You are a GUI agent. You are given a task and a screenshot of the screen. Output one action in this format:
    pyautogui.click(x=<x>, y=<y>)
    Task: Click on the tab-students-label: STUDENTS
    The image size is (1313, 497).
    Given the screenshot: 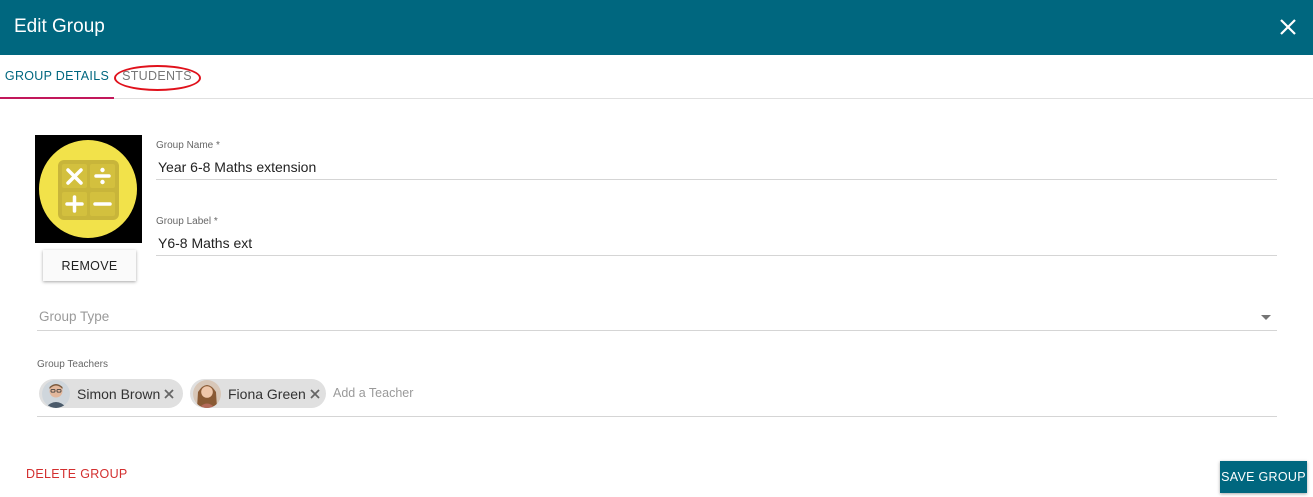 What is the action you would take?
    pyautogui.click(x=157, y=76)
    